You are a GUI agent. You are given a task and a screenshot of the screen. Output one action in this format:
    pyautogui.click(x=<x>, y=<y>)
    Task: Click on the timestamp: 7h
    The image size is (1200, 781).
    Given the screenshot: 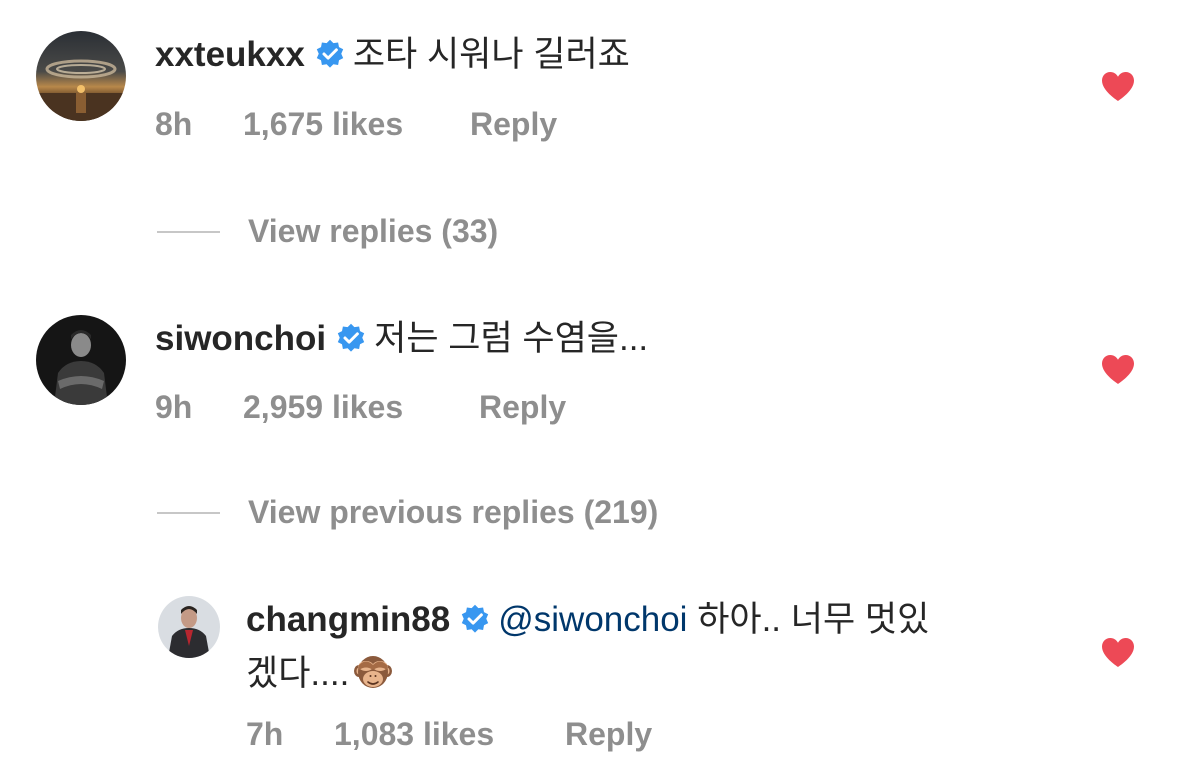 What is the action you would take?
    pyautogui.click(x=265, y=734)
    